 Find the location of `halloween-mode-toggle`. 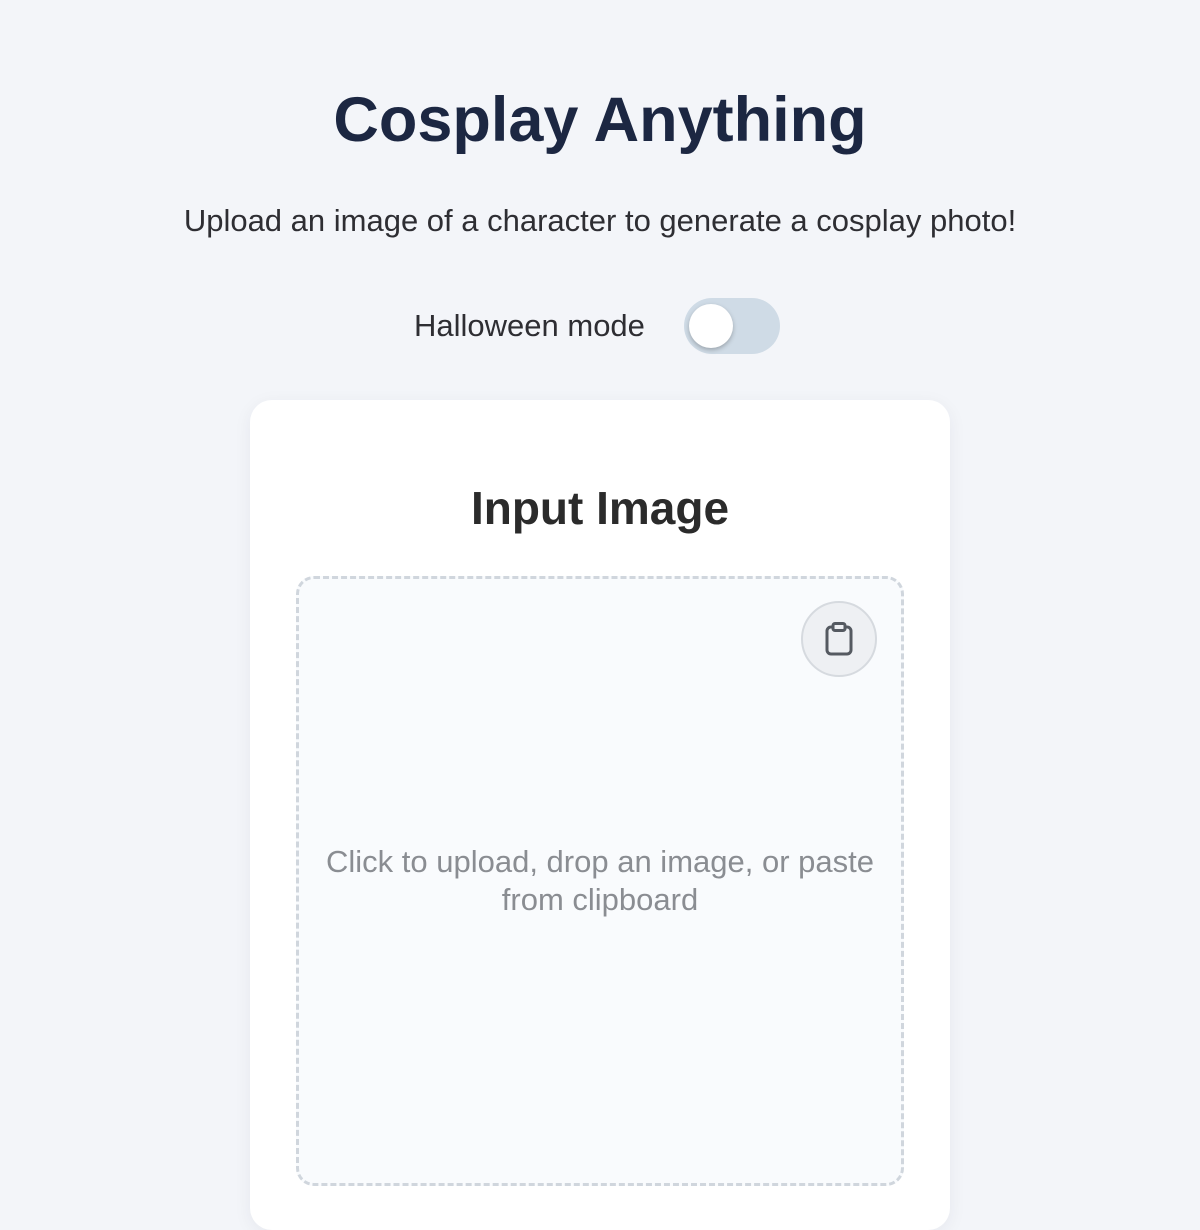

halloween-mode-toggle is located at coordinates (732, 326).